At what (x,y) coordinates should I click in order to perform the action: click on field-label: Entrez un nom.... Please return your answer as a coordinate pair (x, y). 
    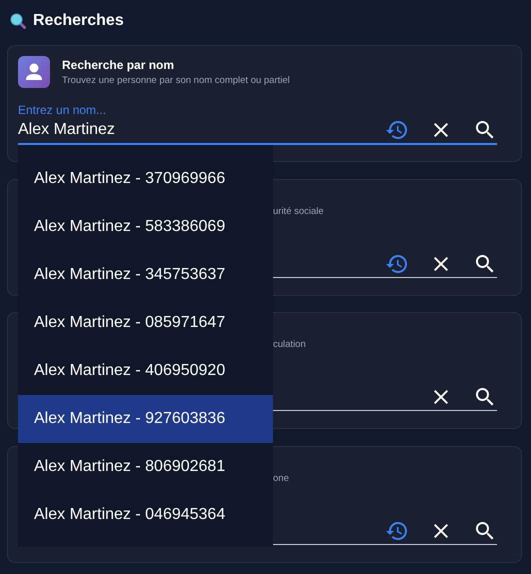
    Looking at the image, I should click on (63, 110).